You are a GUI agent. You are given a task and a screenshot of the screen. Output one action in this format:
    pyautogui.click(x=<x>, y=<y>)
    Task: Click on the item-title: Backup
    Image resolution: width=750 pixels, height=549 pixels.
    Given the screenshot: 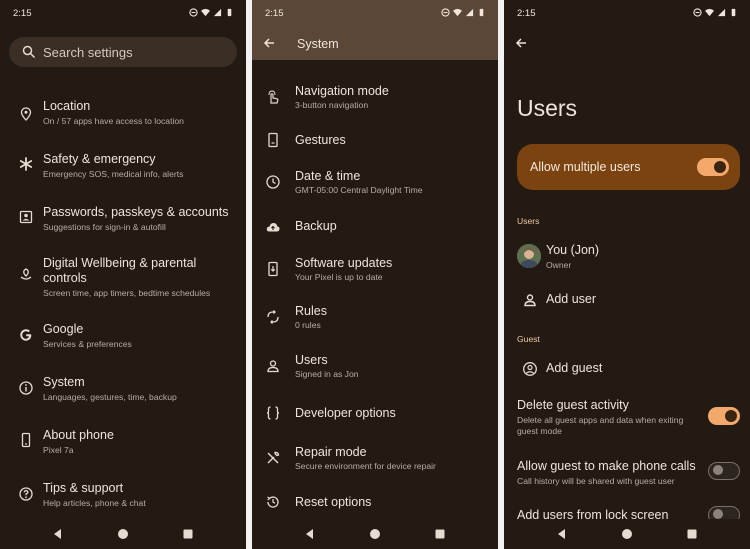 What is the action you would take?
    pyautogui.click(x=316, y=226)
    